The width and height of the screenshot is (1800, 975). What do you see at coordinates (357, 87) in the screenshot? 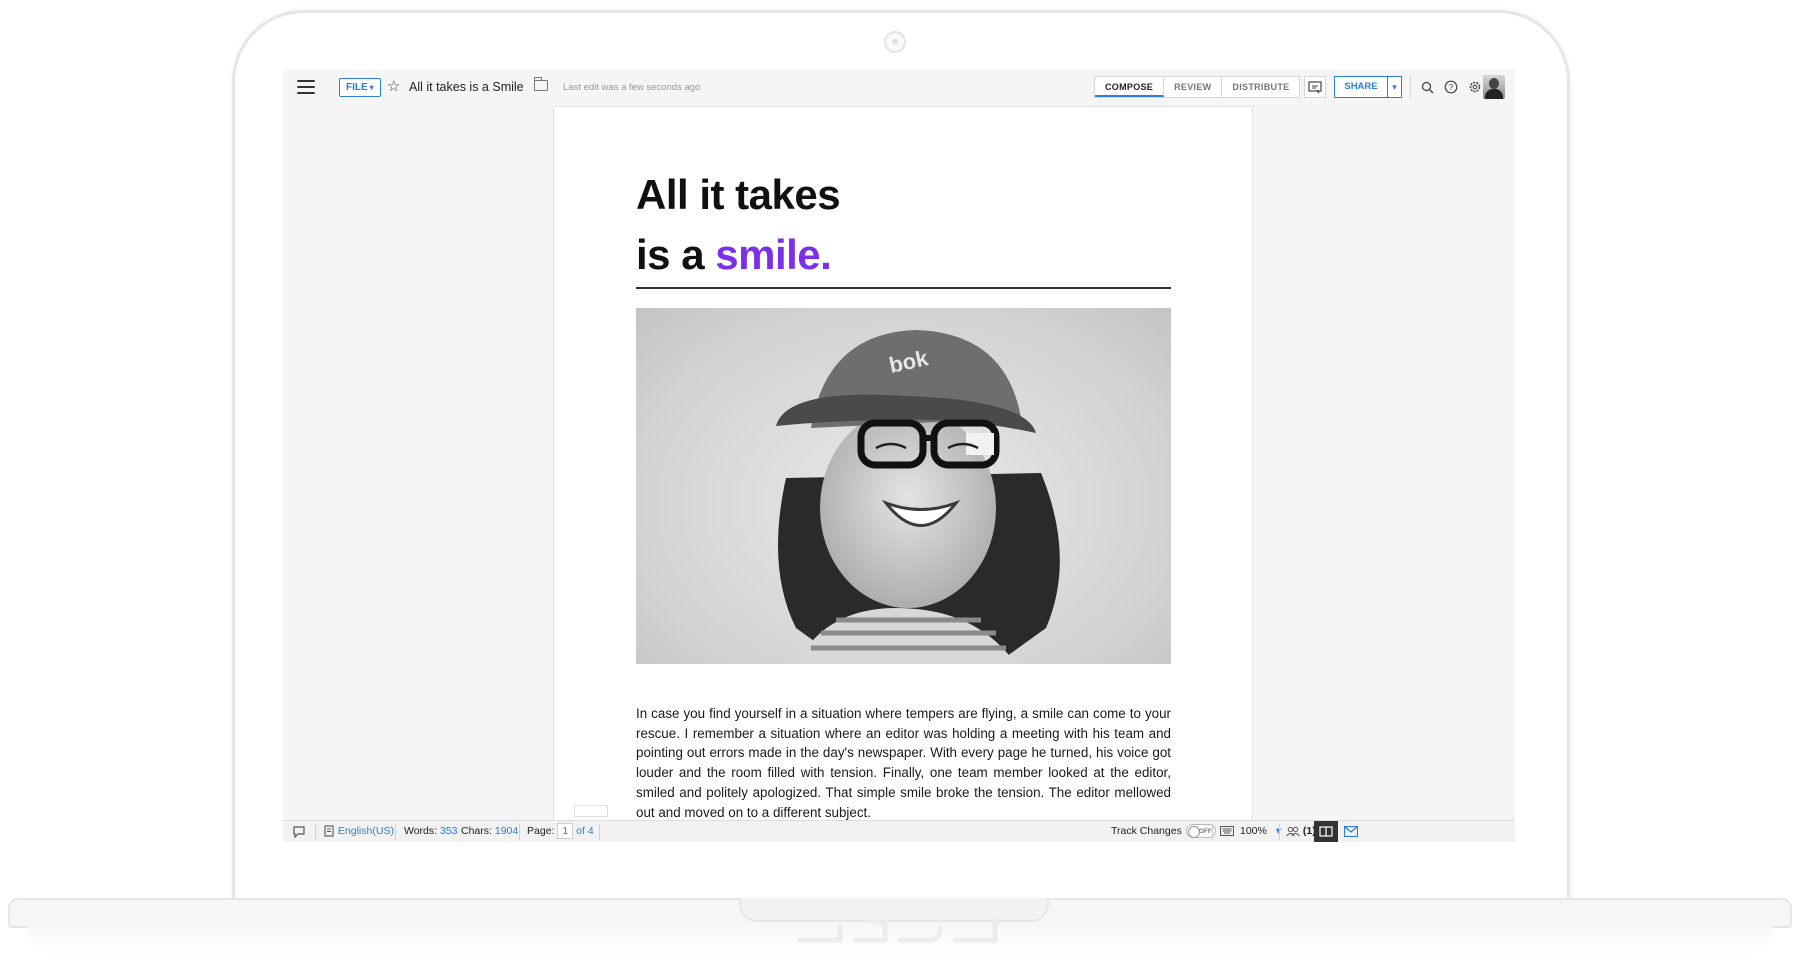
I see `file-menu-label: FILE` at bounding box center [357, 87].